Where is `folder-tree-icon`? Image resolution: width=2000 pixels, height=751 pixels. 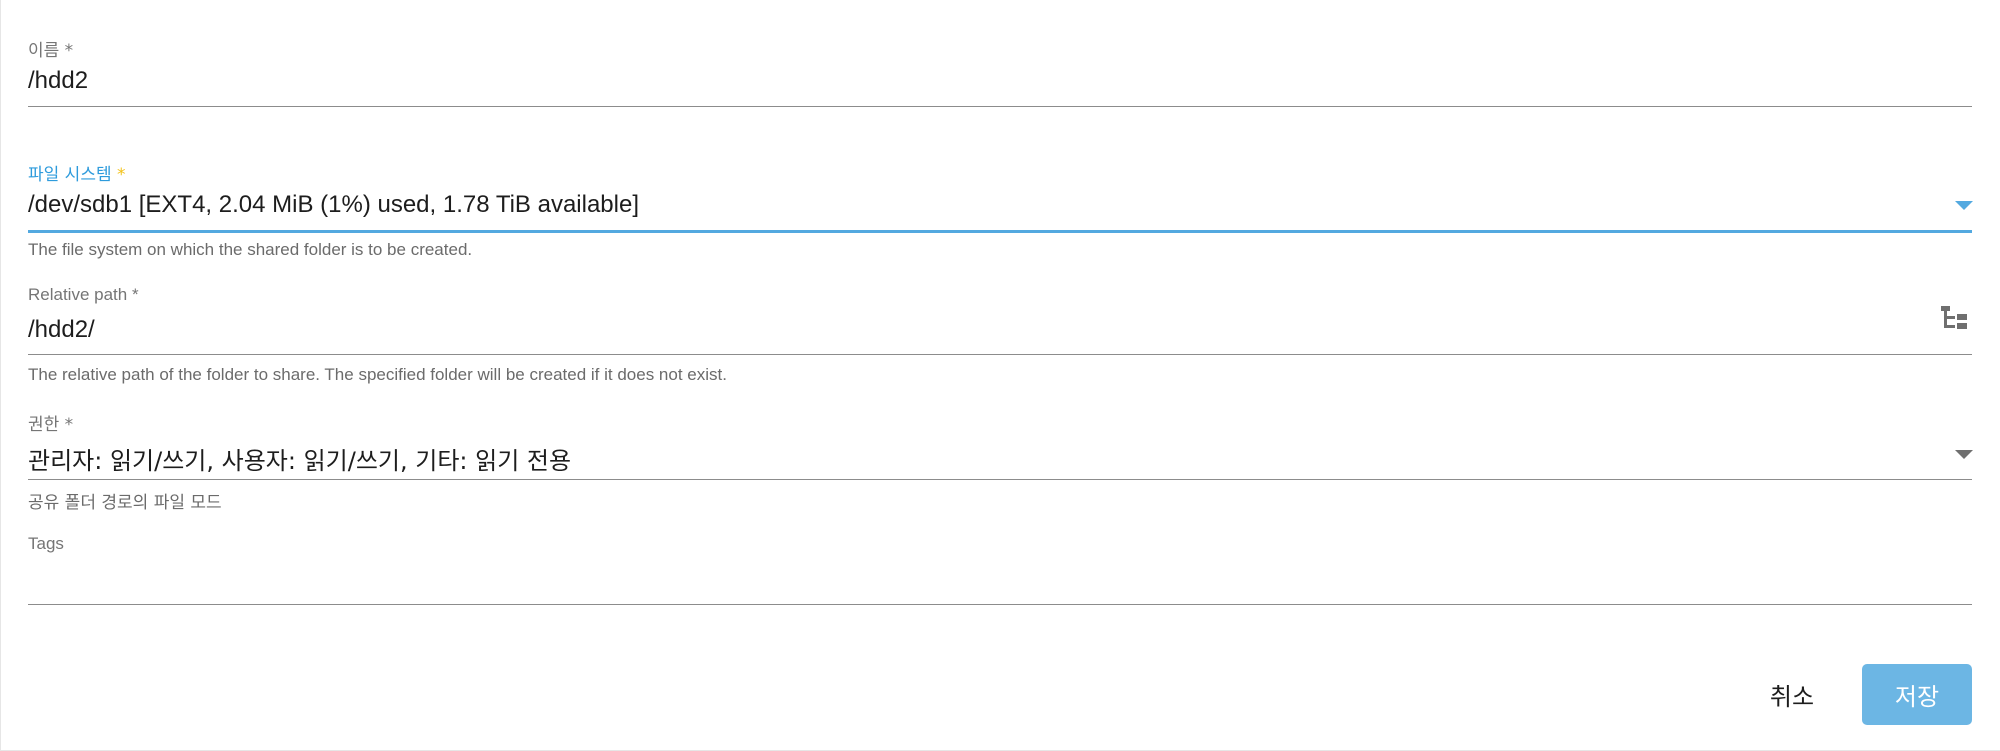 folder-tree-icon is located at coordinates (1954, 320).